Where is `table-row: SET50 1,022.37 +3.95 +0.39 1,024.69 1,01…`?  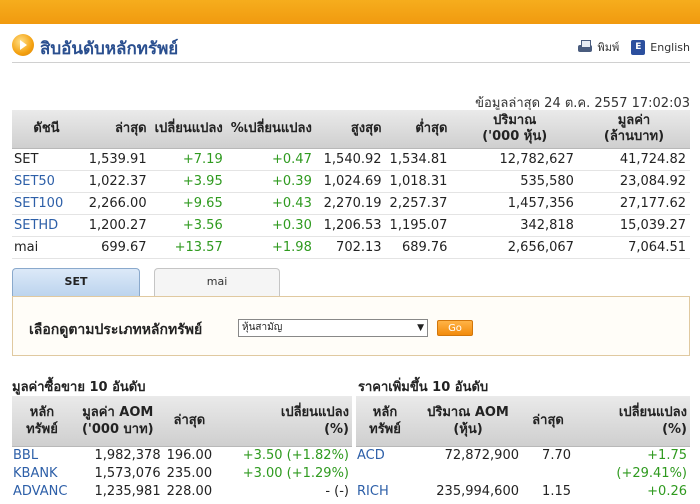
table-row: SET50 1,022.37 +3.95 +0.39 1,024.69 1,01… is located at coordinates (351, 181).